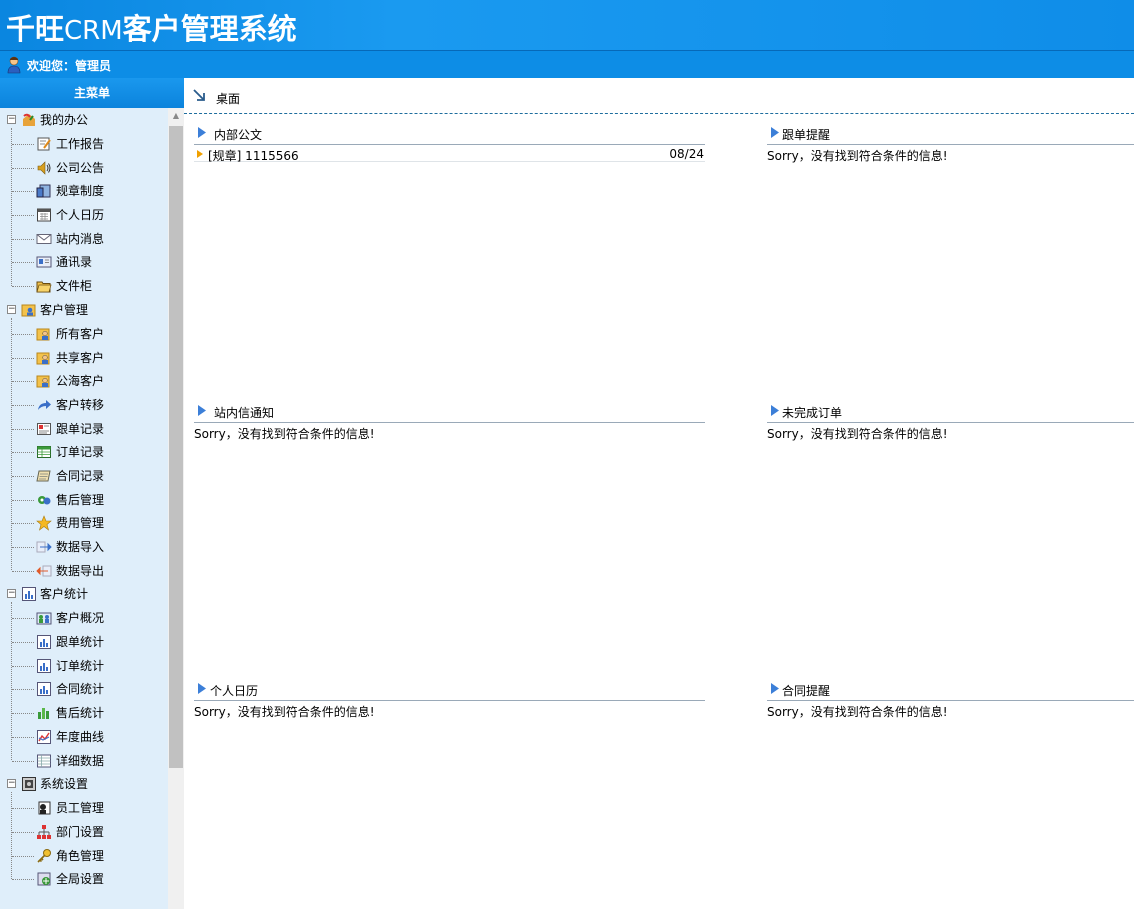 The height and width of the screenshot is (909, 1134). Describe the element at coordinates (228, 99) in the screenshot. I see `desktop-label: 桌面` at that location.